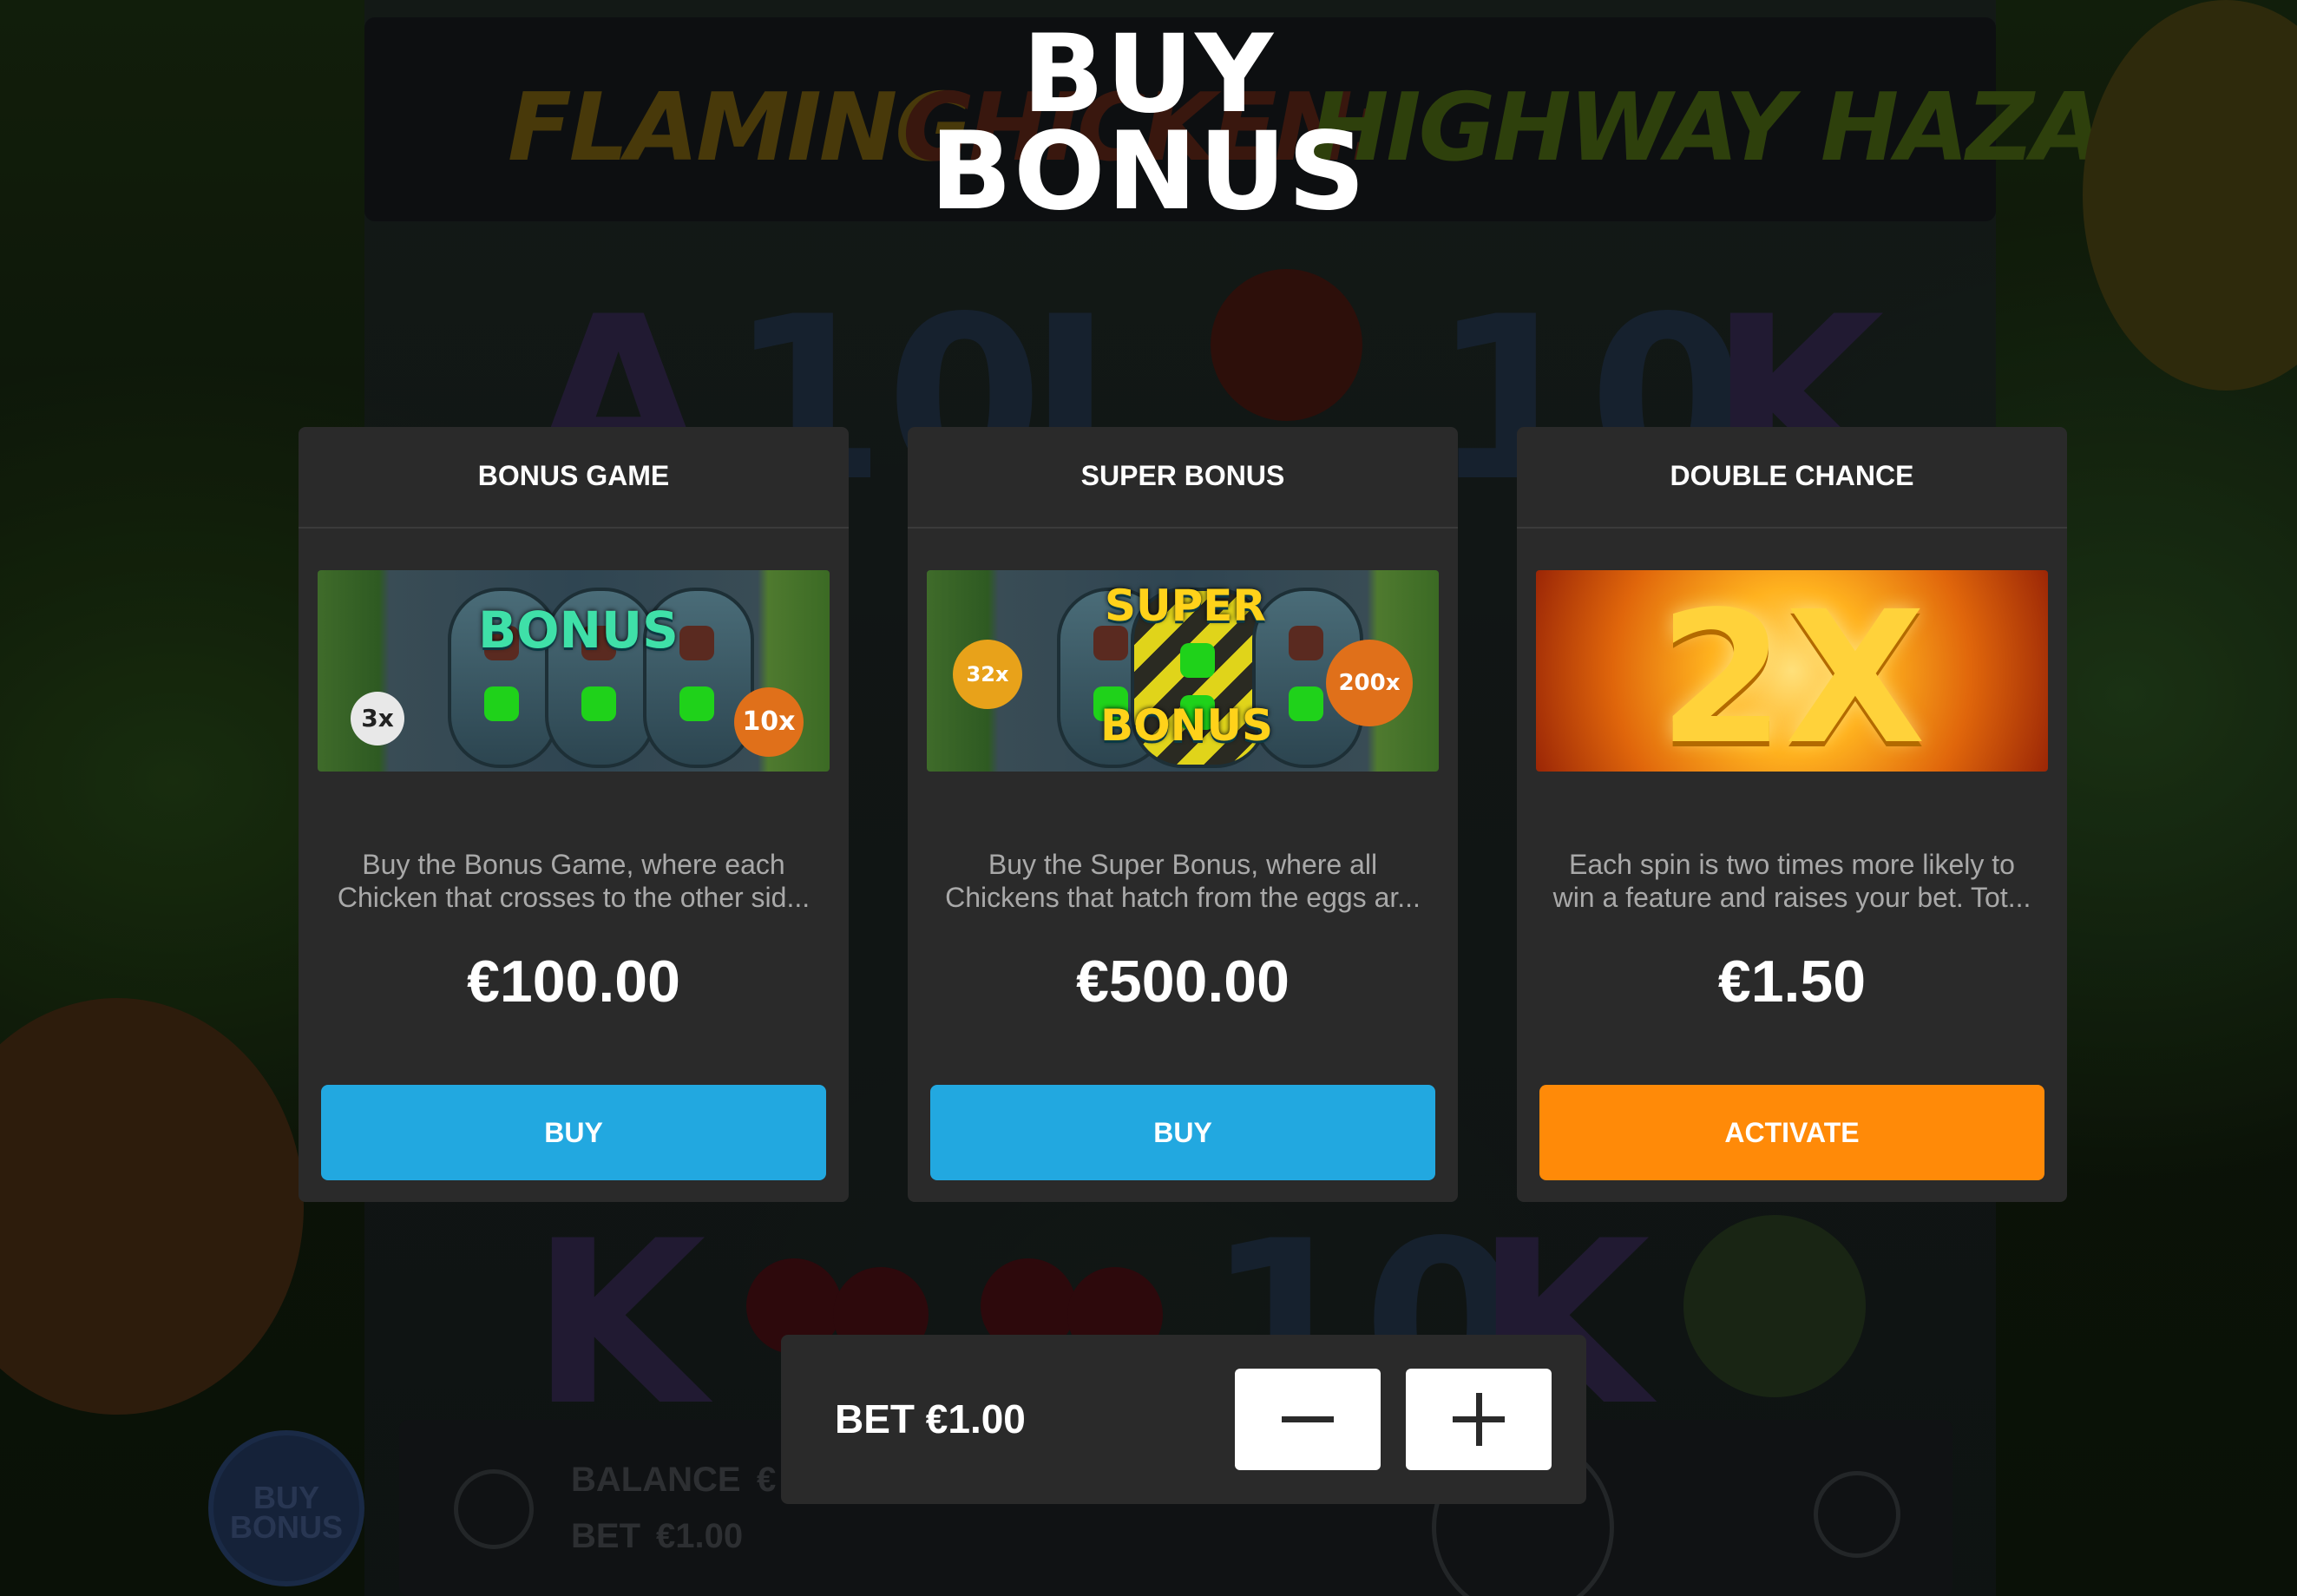  I want to click on card-price: €1.50, so click(1792, 982).